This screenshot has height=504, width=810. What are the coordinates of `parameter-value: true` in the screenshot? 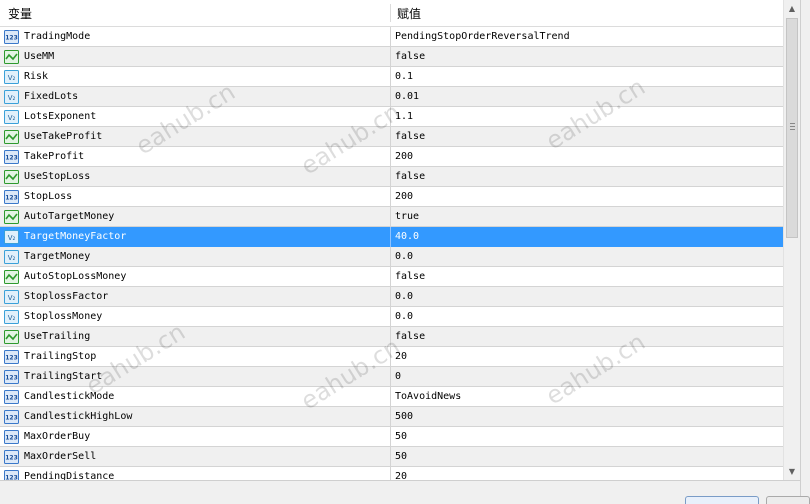 It's located at (407, 217).